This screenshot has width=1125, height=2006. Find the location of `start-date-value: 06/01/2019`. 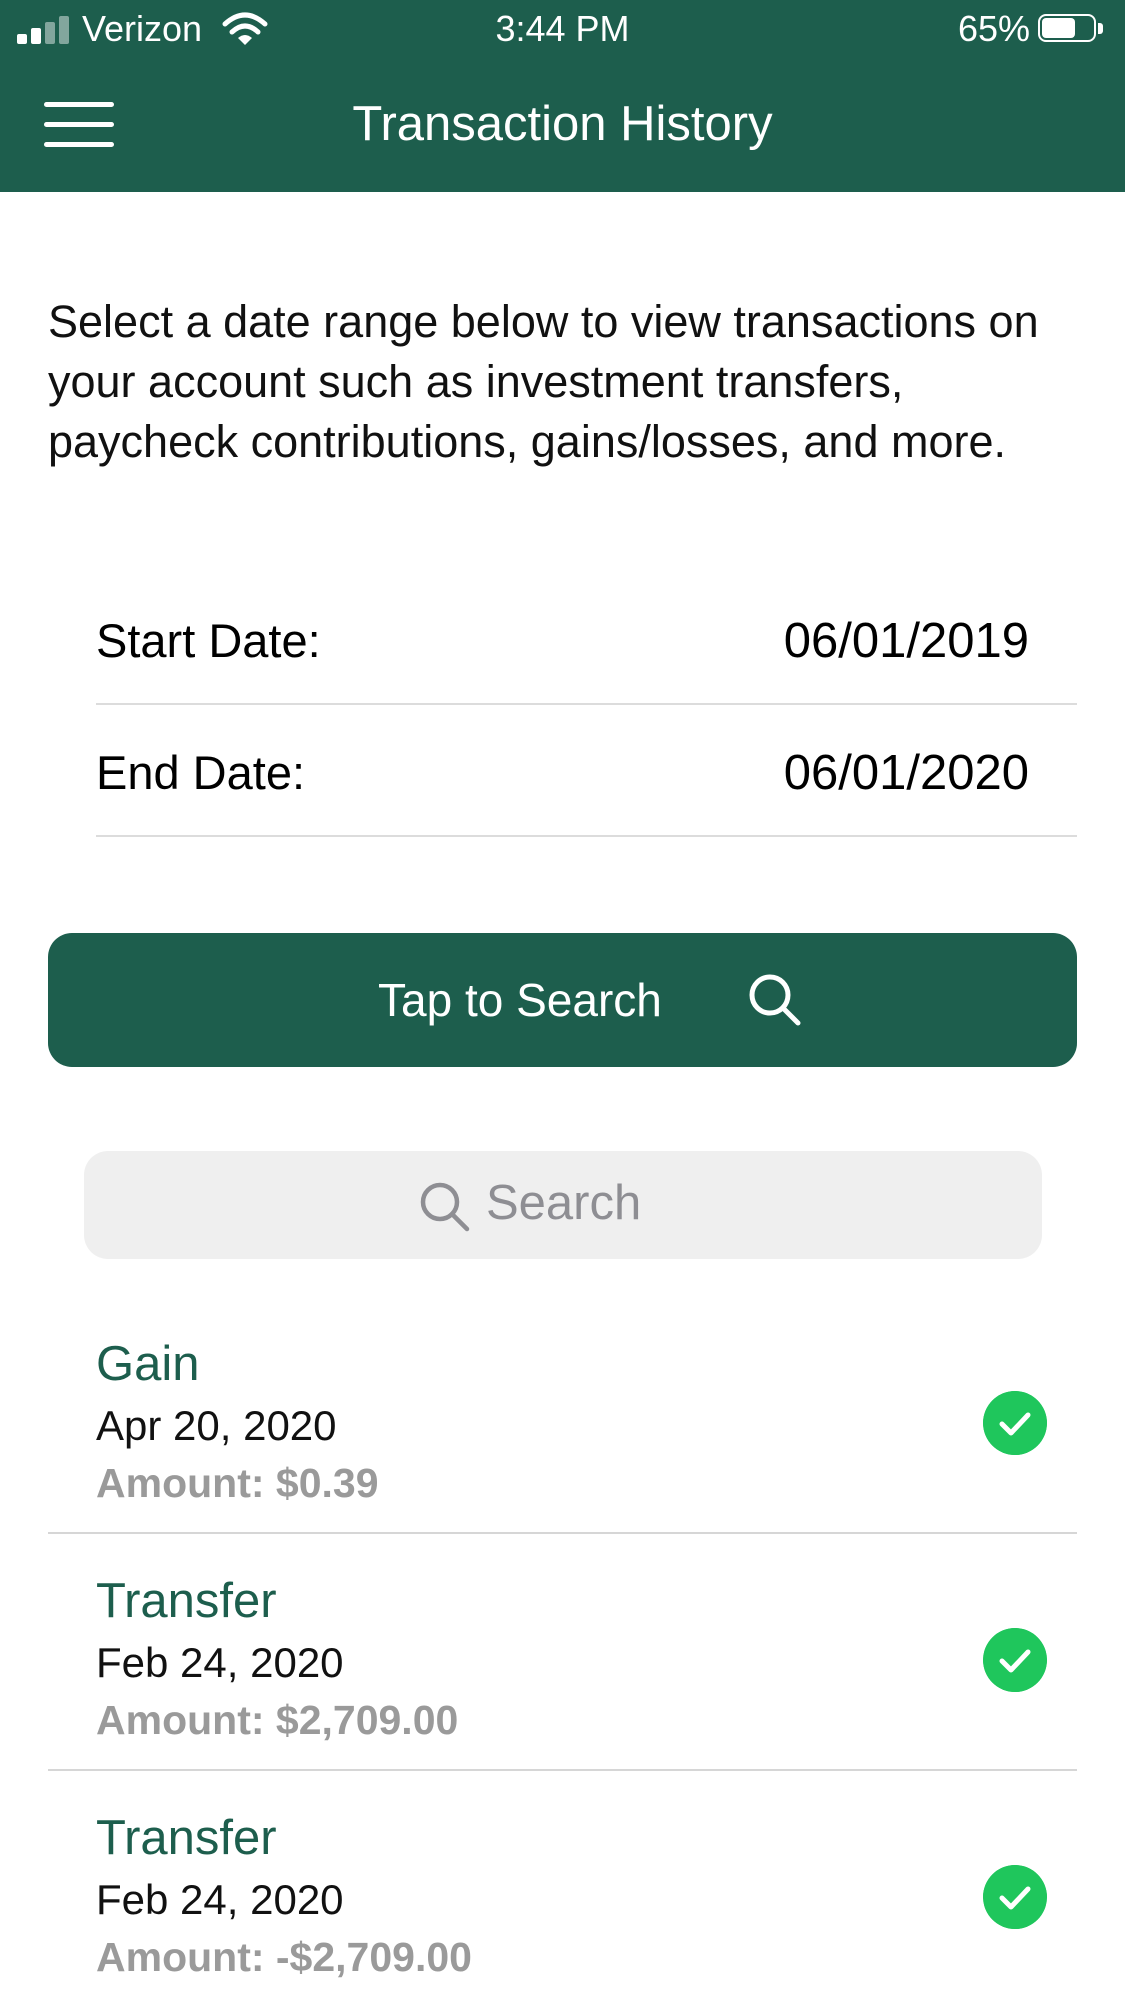

start-date-value: 06/01/2019 is located at coordinates (906, 641).